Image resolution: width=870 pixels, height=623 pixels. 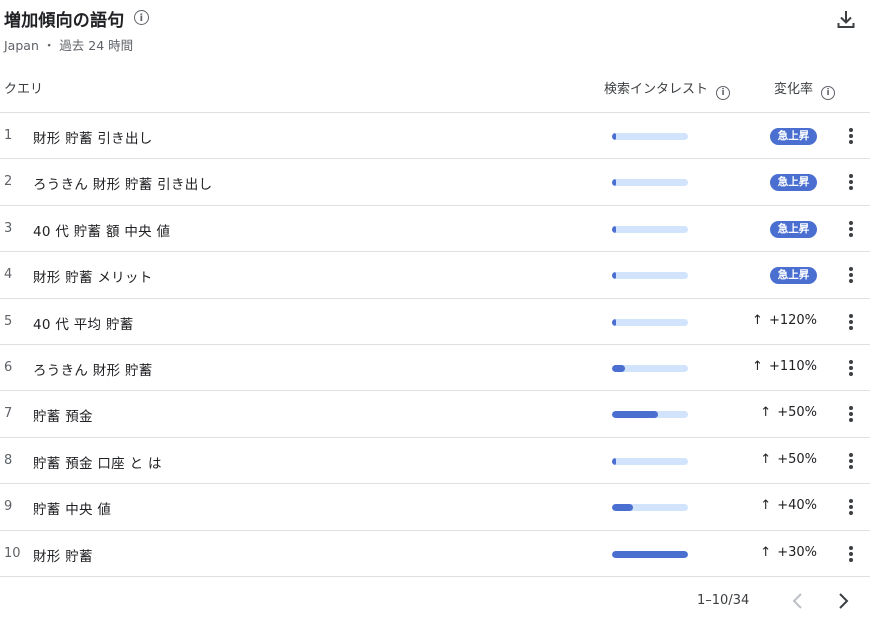 I want to click on change-percent: +40%, so click(x=797, y=505).